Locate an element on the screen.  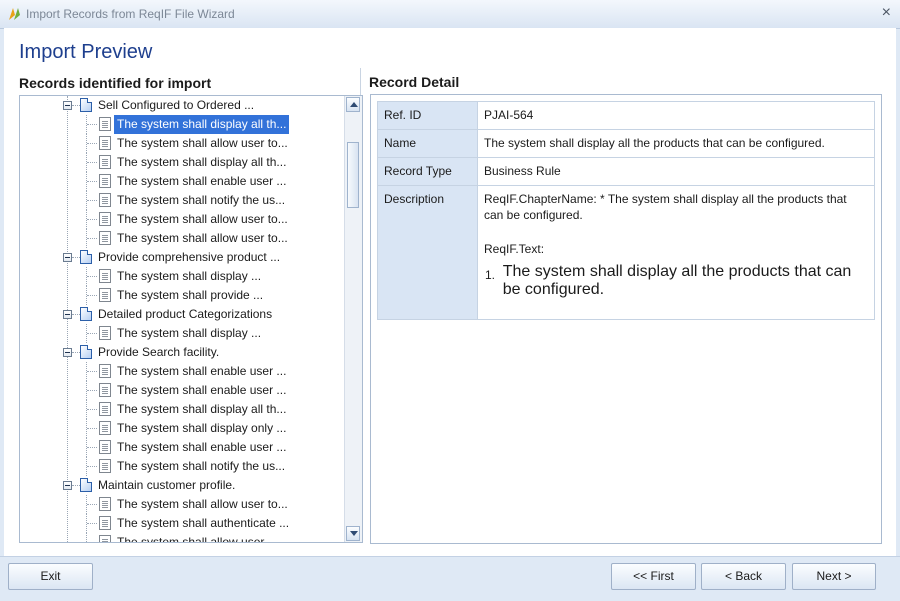
window-titlebar: Import Records from ReqIF File Wizard × is located at coordinates (450, 14).